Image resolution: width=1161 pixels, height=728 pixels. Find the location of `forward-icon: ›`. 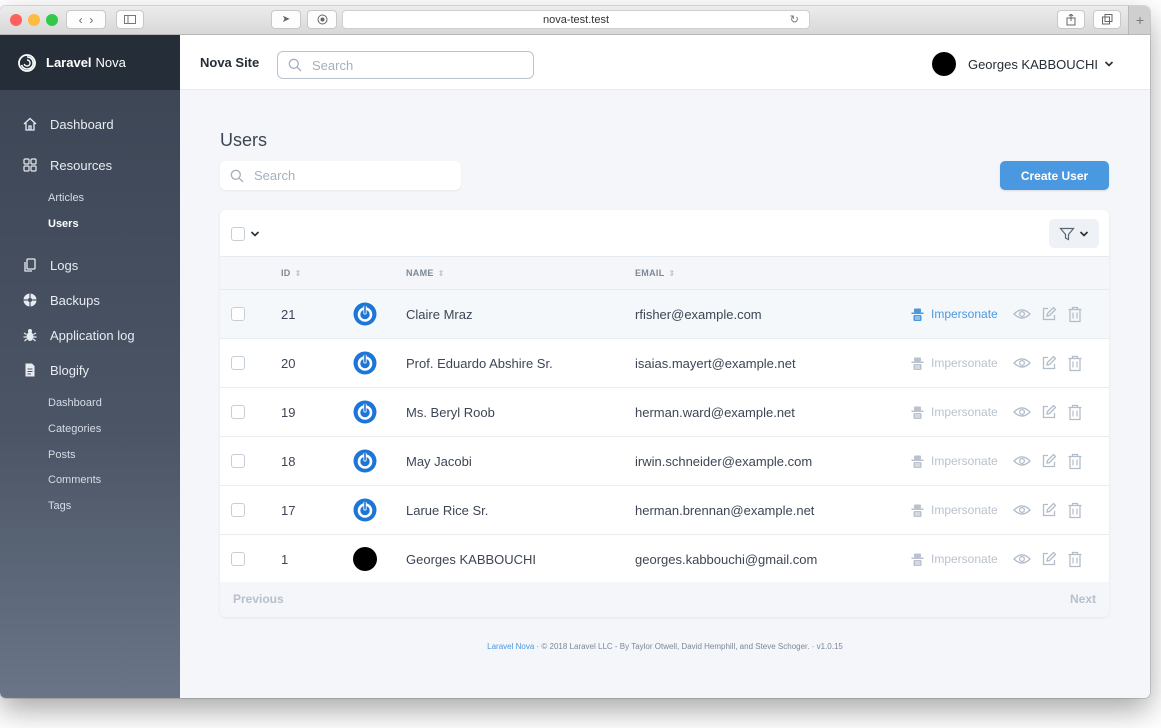

forward-icon: › is located at coordinates (91, 20).